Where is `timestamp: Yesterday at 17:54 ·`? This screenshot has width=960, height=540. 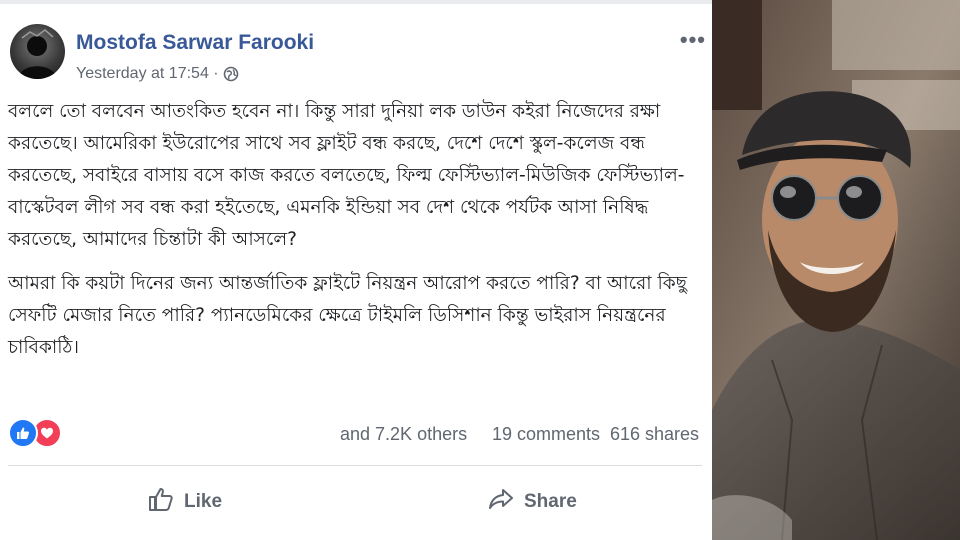 timestamp: Yesterday at 17:54 · is located at coordinates (147, 74).